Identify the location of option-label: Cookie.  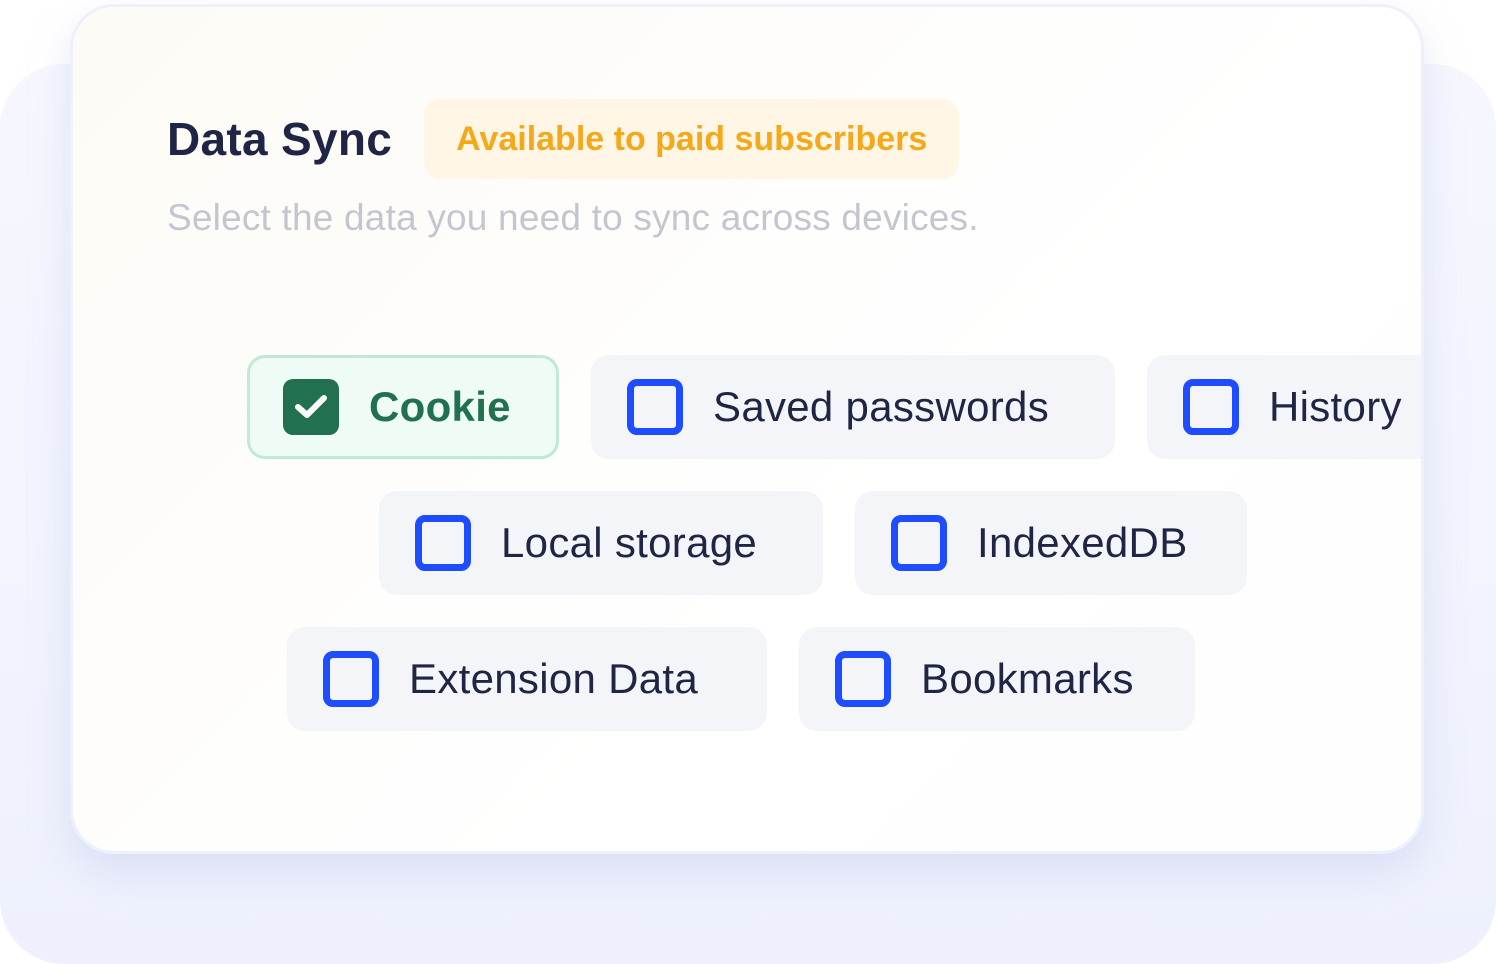
(440, 406).